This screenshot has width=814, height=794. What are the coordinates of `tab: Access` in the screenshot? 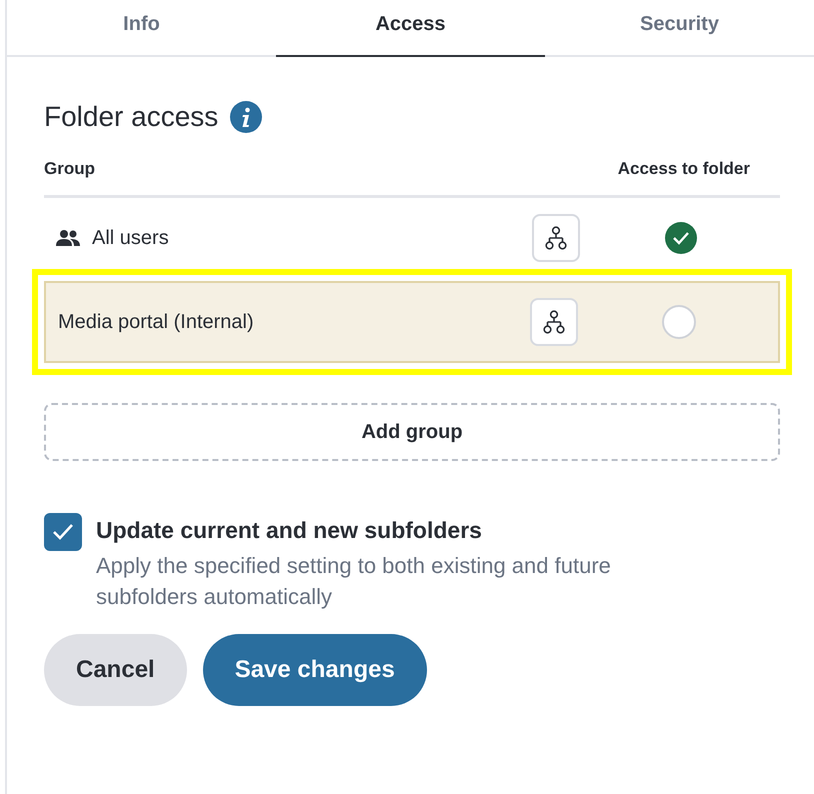 It's located at (410, 28).